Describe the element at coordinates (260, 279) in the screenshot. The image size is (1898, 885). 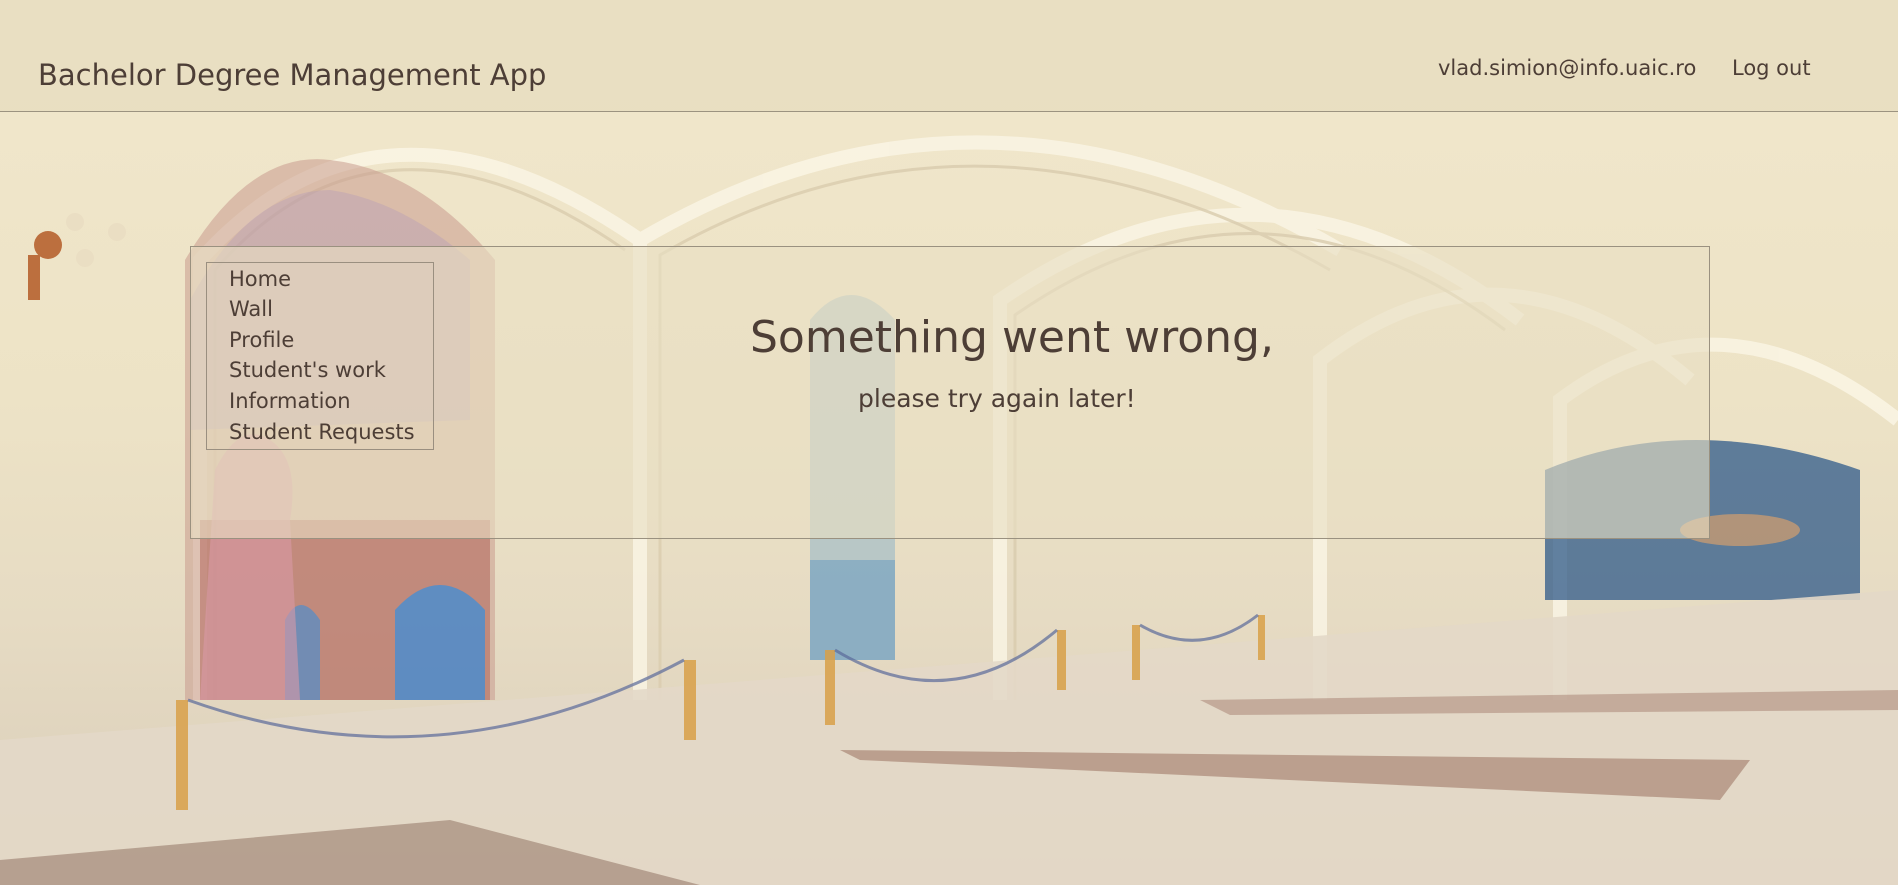
I see `nav-item-home: Home` at that location.